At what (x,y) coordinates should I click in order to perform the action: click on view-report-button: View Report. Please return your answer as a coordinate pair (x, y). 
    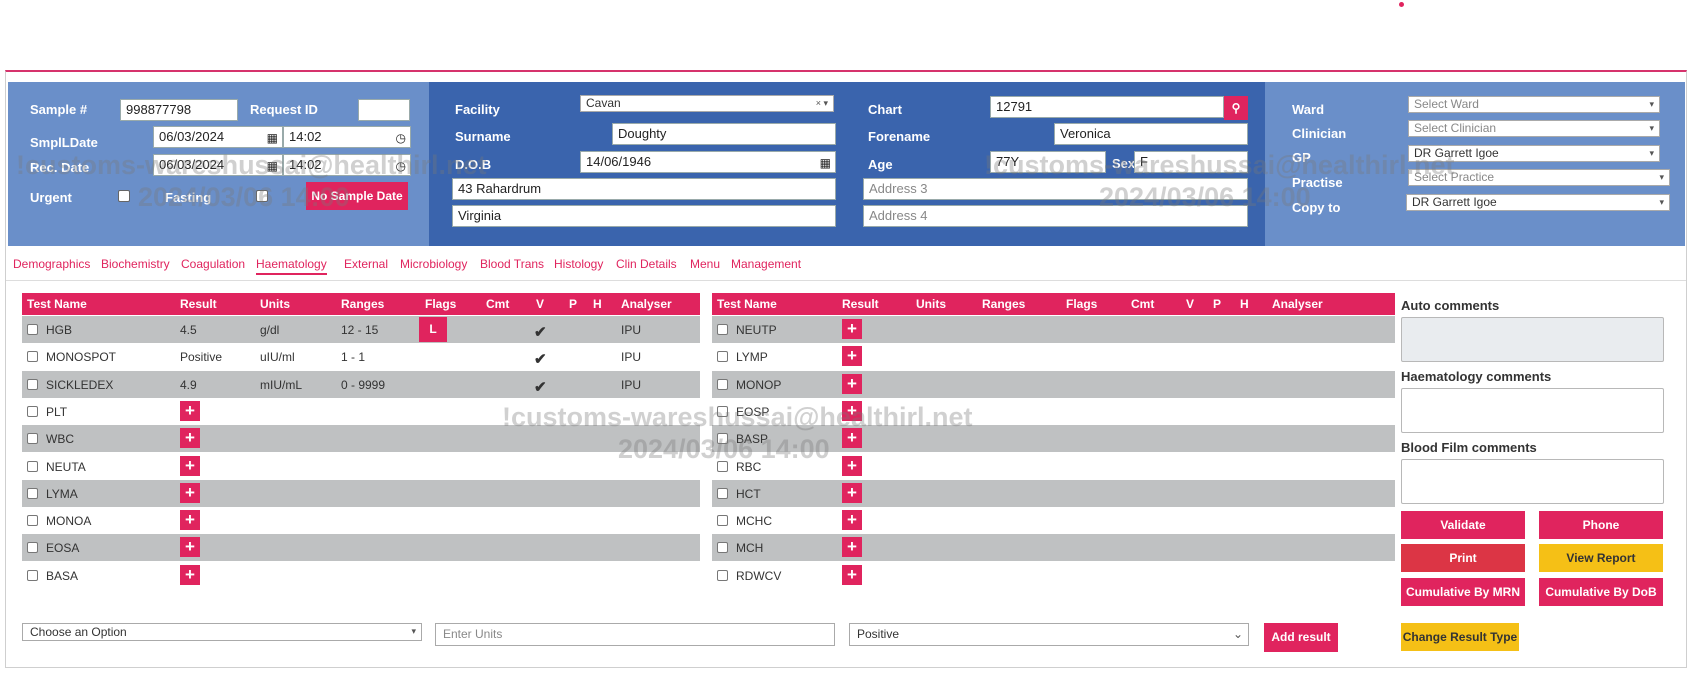
    Looking at the image, I should click on (1601, 558).